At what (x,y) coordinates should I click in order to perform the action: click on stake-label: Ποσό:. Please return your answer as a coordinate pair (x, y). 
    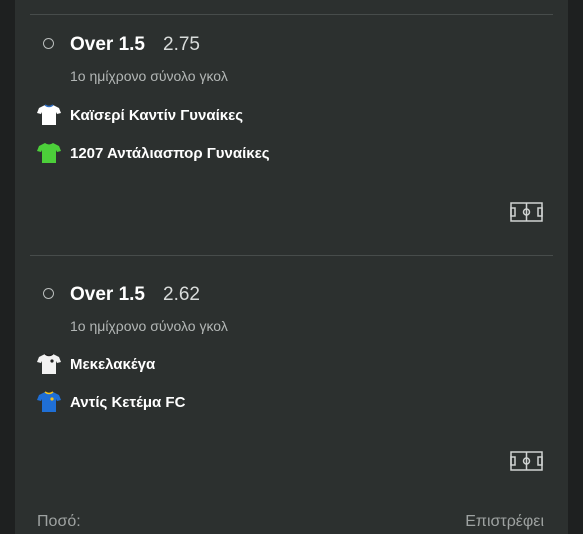
    Looking at the image, I should click on (59, 521).